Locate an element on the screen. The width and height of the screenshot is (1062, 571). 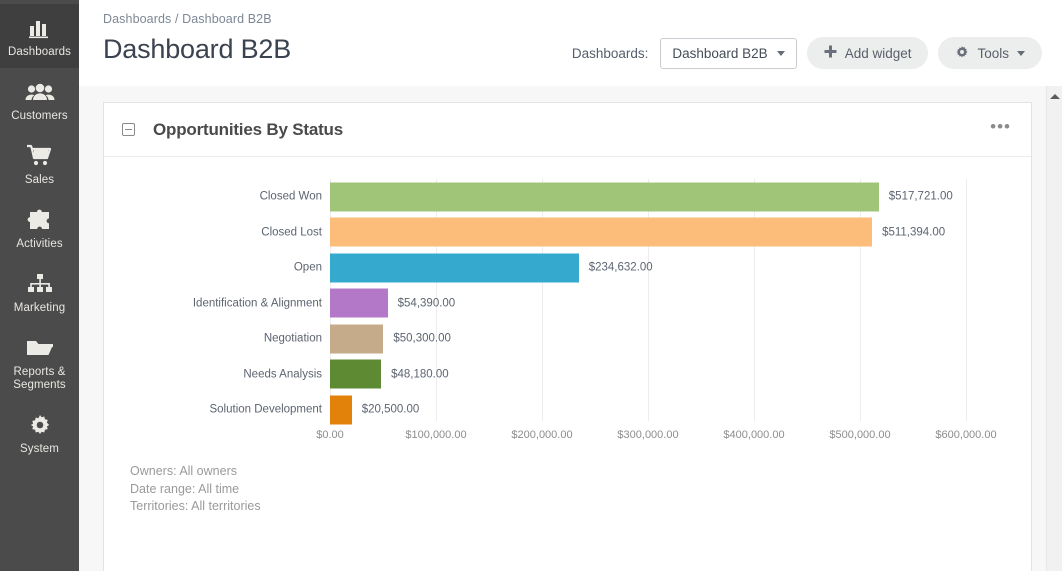
sidebar-item-label: Reports & Segments is located at coordinates (39, 378).